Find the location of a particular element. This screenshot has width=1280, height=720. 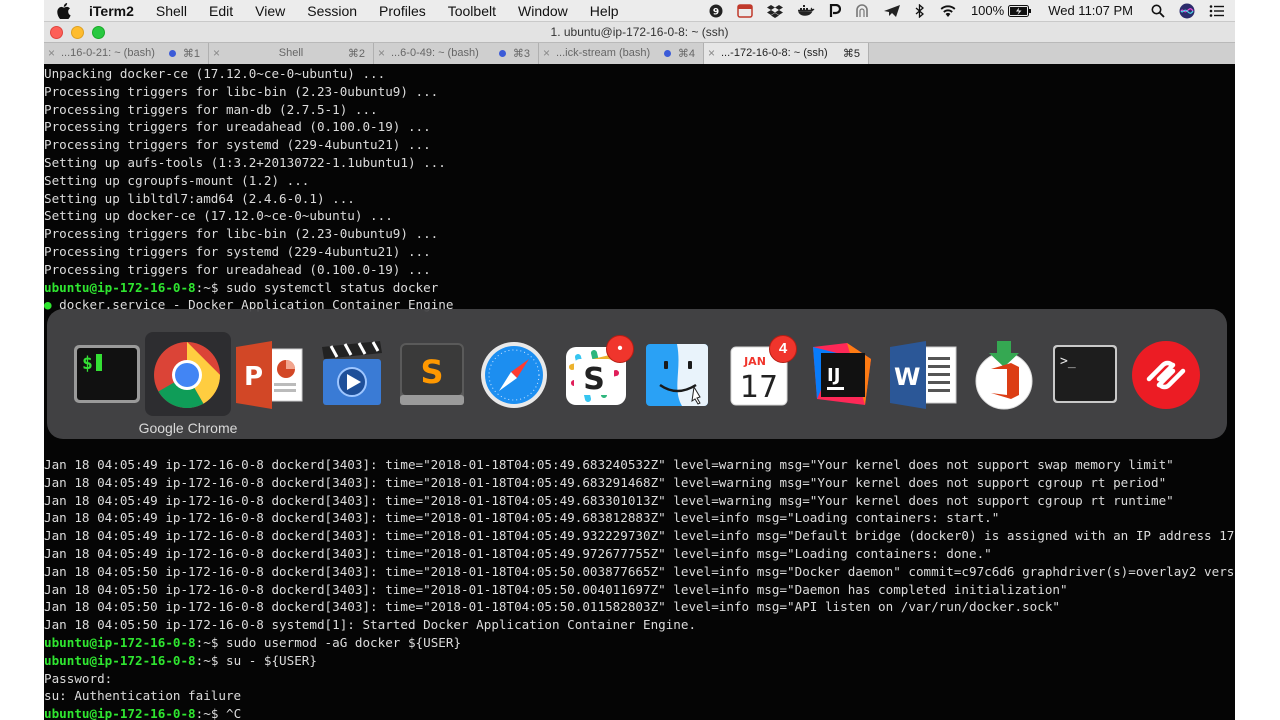

menu-session: Session is located at coordinates (332, 11).